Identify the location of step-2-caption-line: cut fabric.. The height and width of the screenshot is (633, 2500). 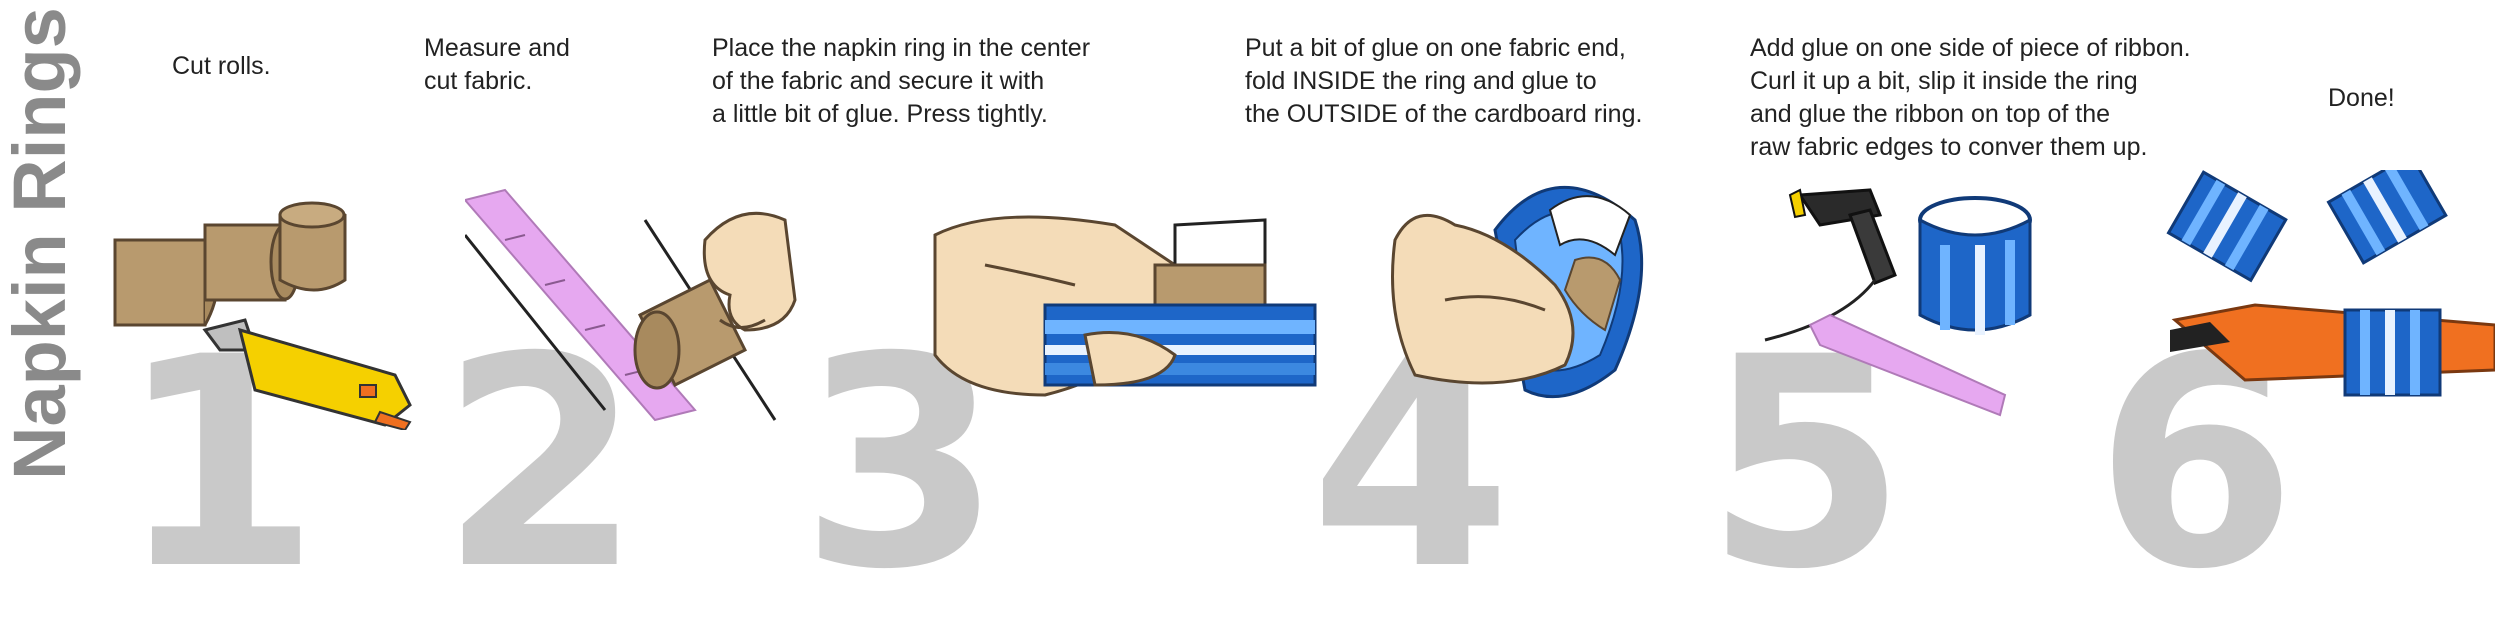
(478, 81).